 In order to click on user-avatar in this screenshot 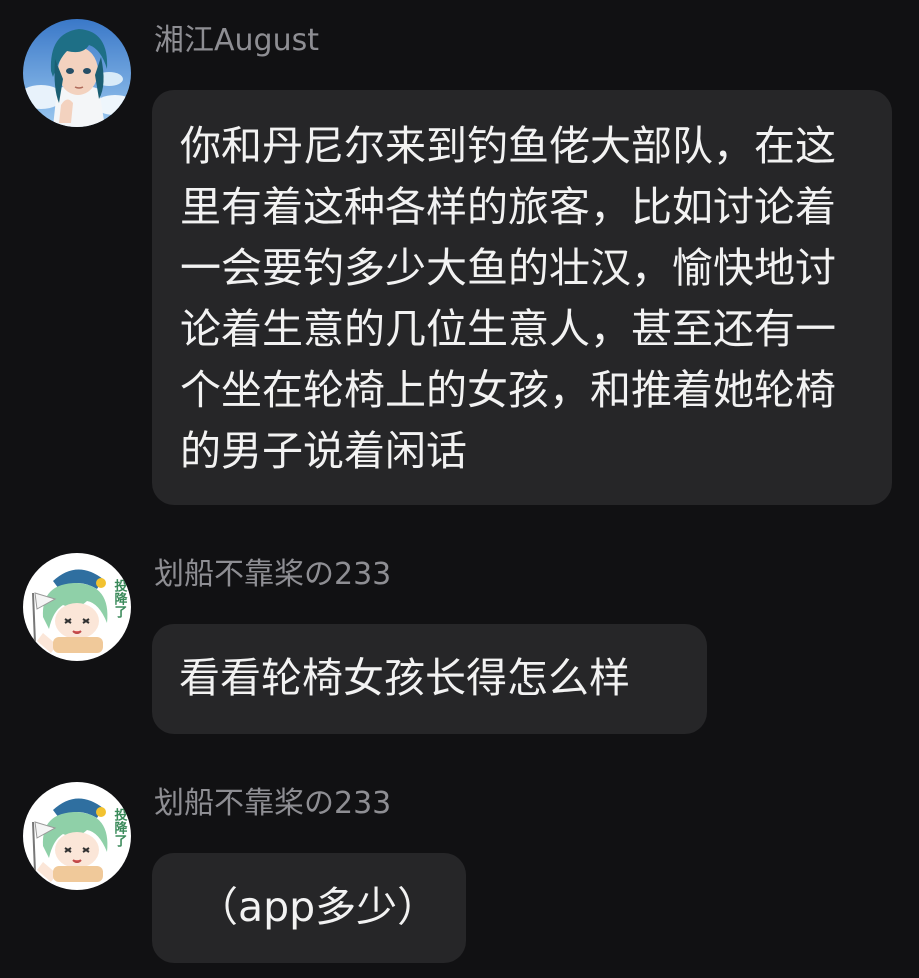, I will do `click(77, 73)`.